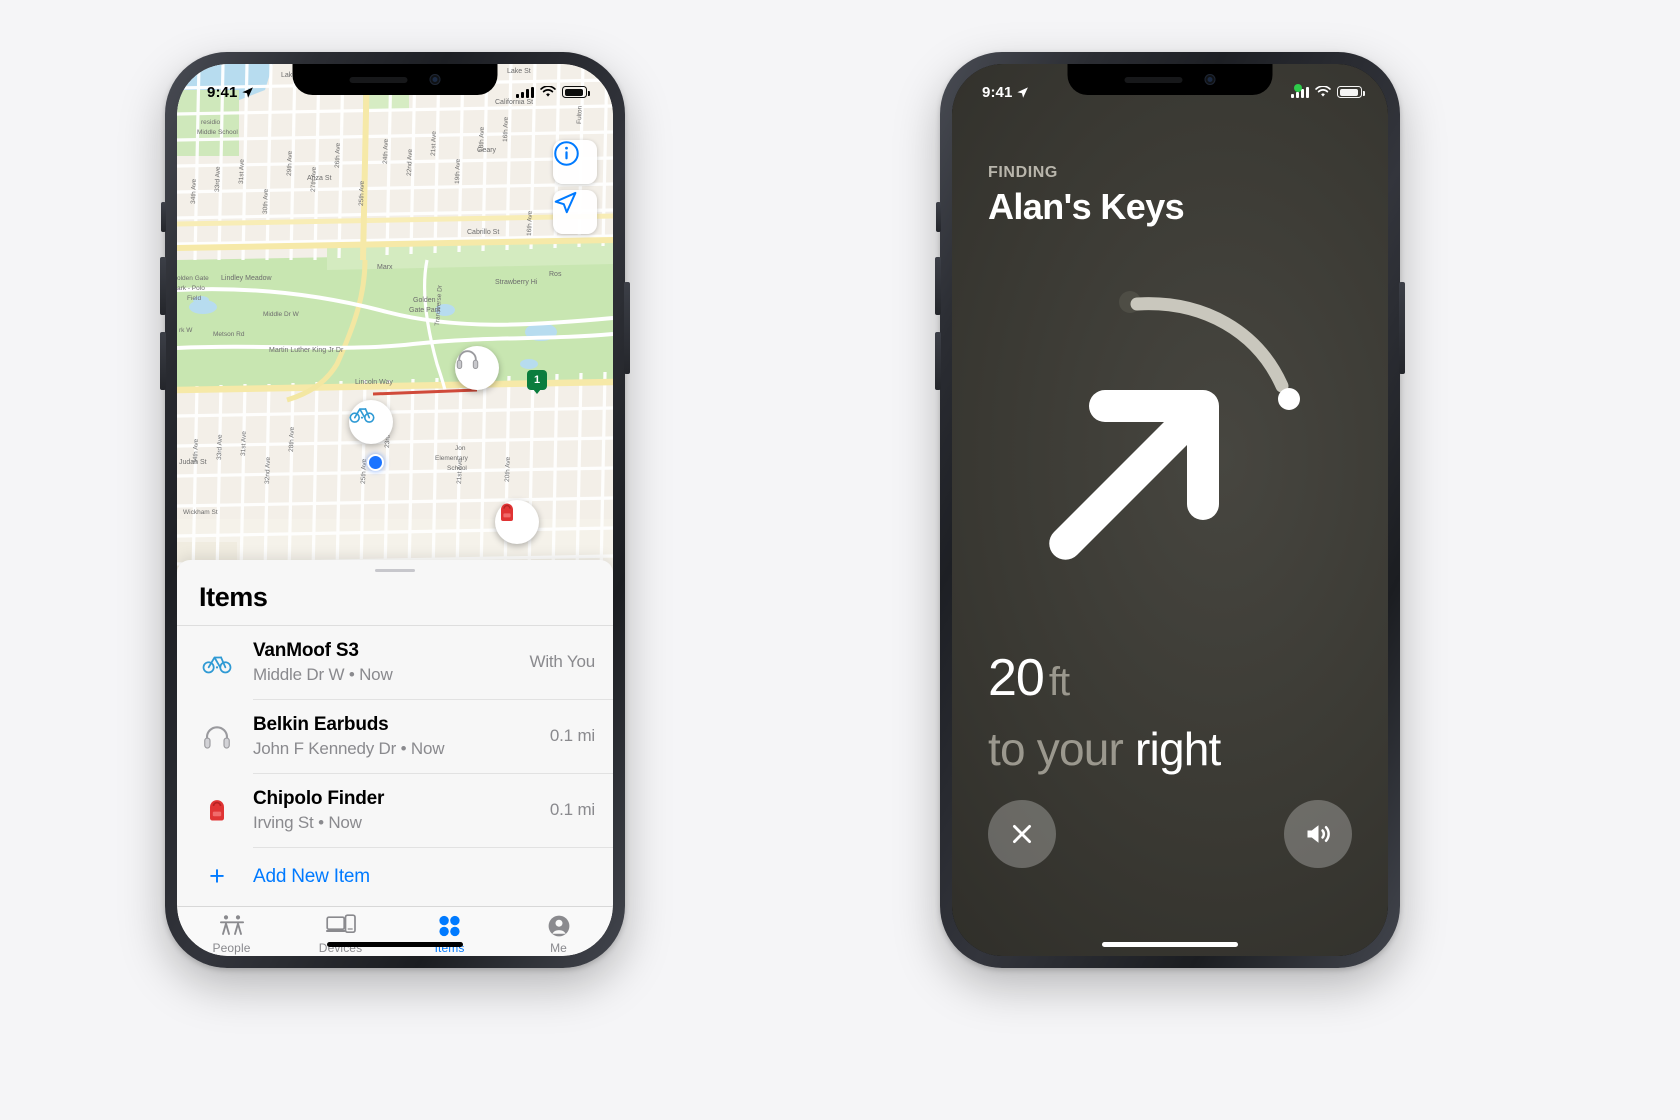 This screenshot has height=1120, width=1680. Describe the element at coordinates (517, 522) in the screenshot. I see `backpack-pin` at that location.